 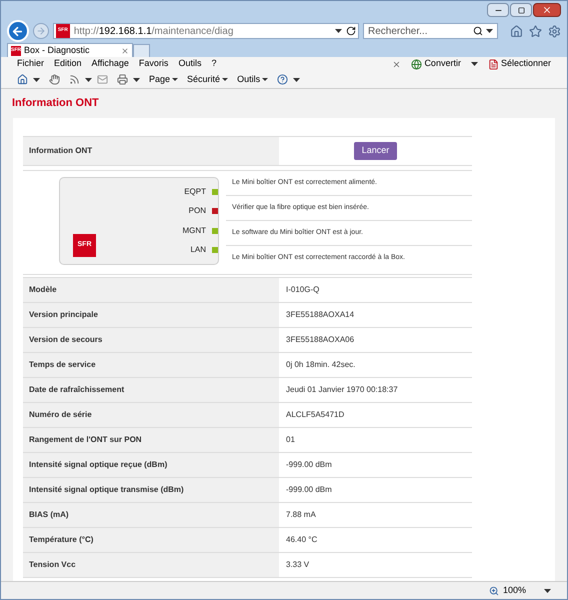 I want to click on search-icon, so click(x=478, y=31).